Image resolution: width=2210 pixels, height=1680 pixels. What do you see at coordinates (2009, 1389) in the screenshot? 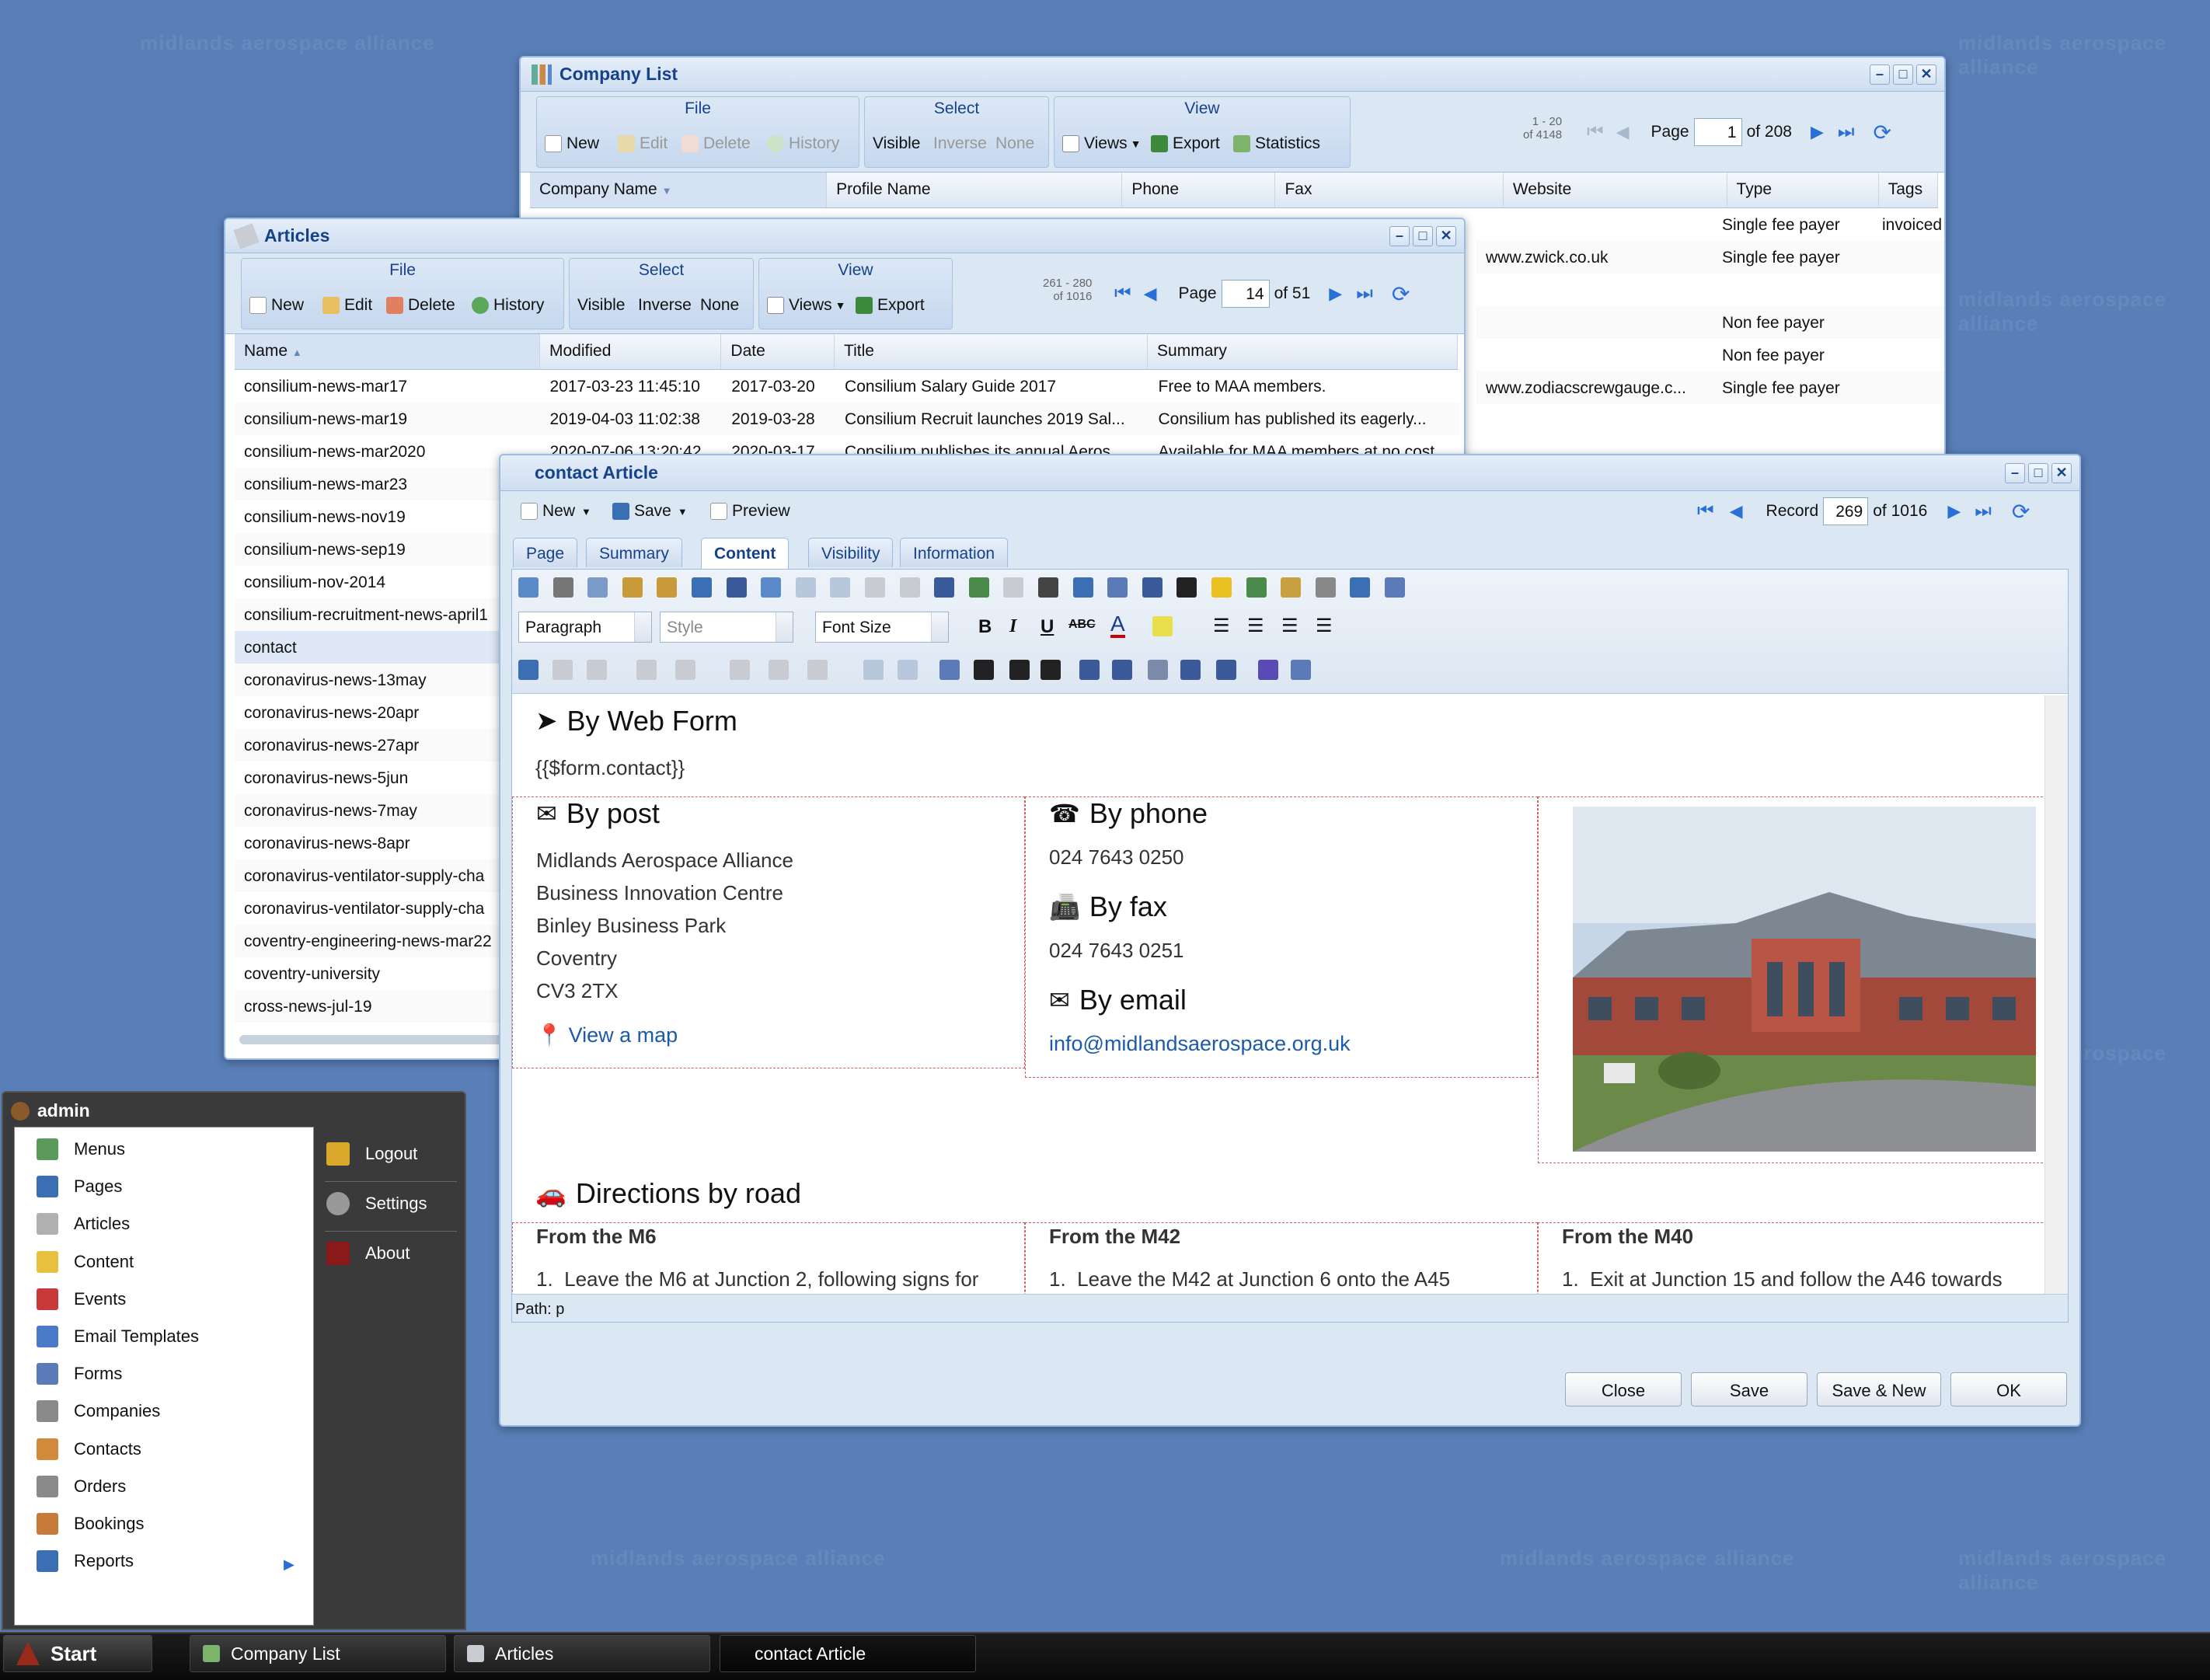
I see `ok-button: OK` at bounding box center [2009, 1389].